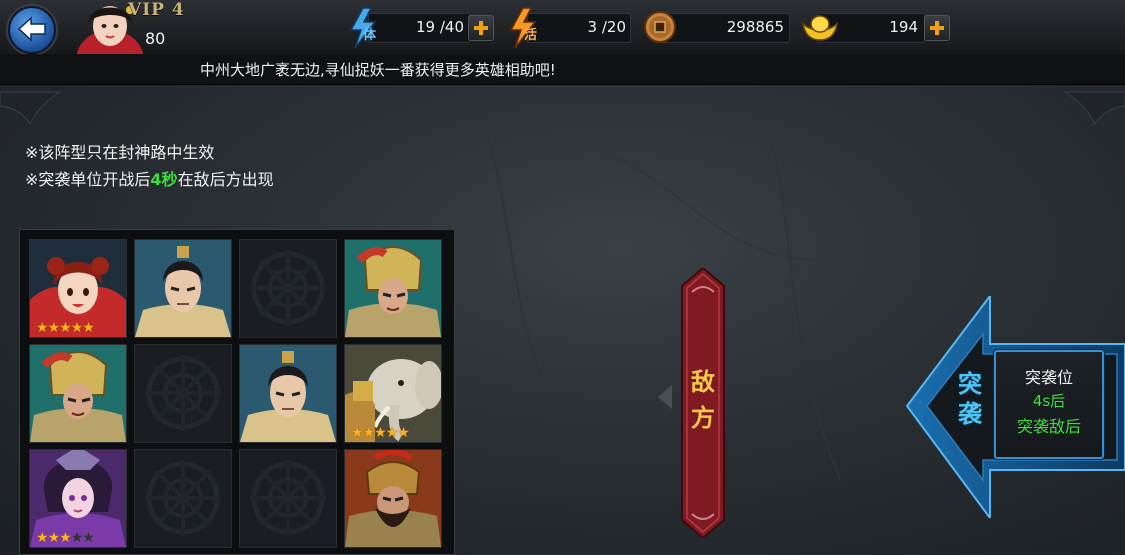 The height and width of the screenshot is (555, 1125). What do you see at coordinates (970, 384) in the screenshot?
I see `raid-char-1: 突` at bounding box center [970, 384].